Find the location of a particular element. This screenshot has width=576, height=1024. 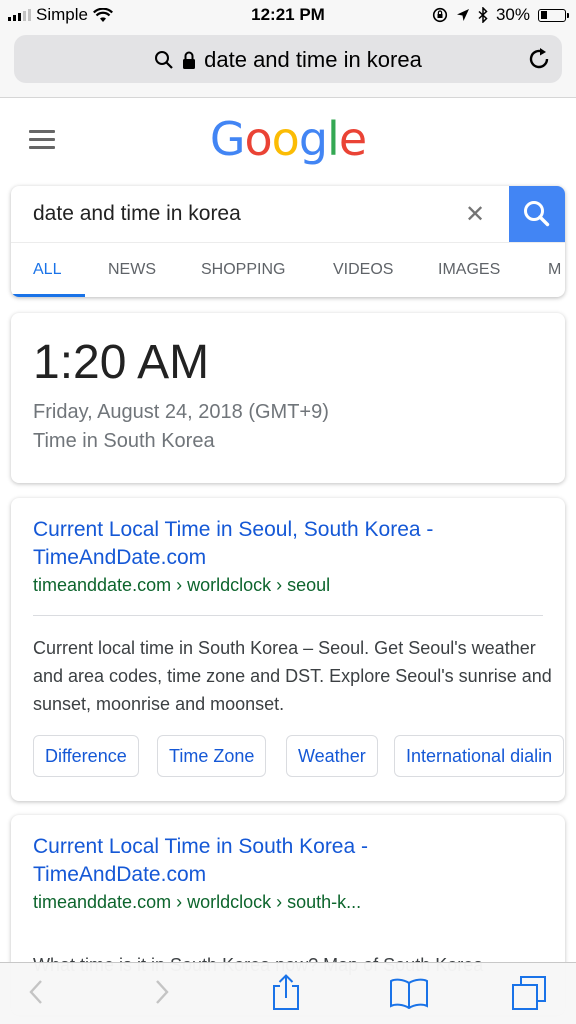

logo-letter: G is located at coordinates (227, 139).